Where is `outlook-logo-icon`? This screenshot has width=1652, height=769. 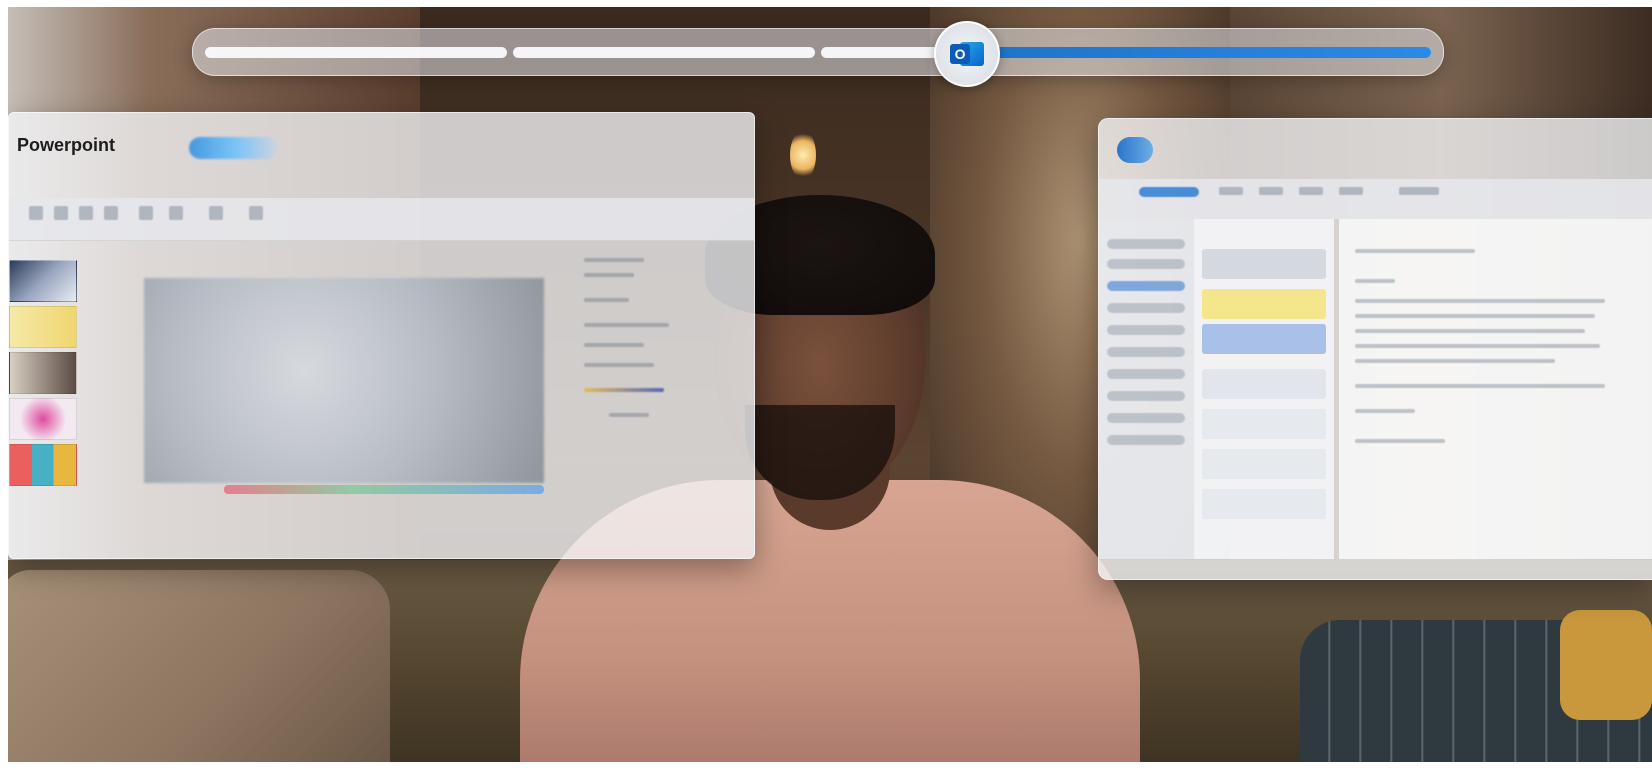 outlook-logo-icon is located at coordinates (1135, 150).